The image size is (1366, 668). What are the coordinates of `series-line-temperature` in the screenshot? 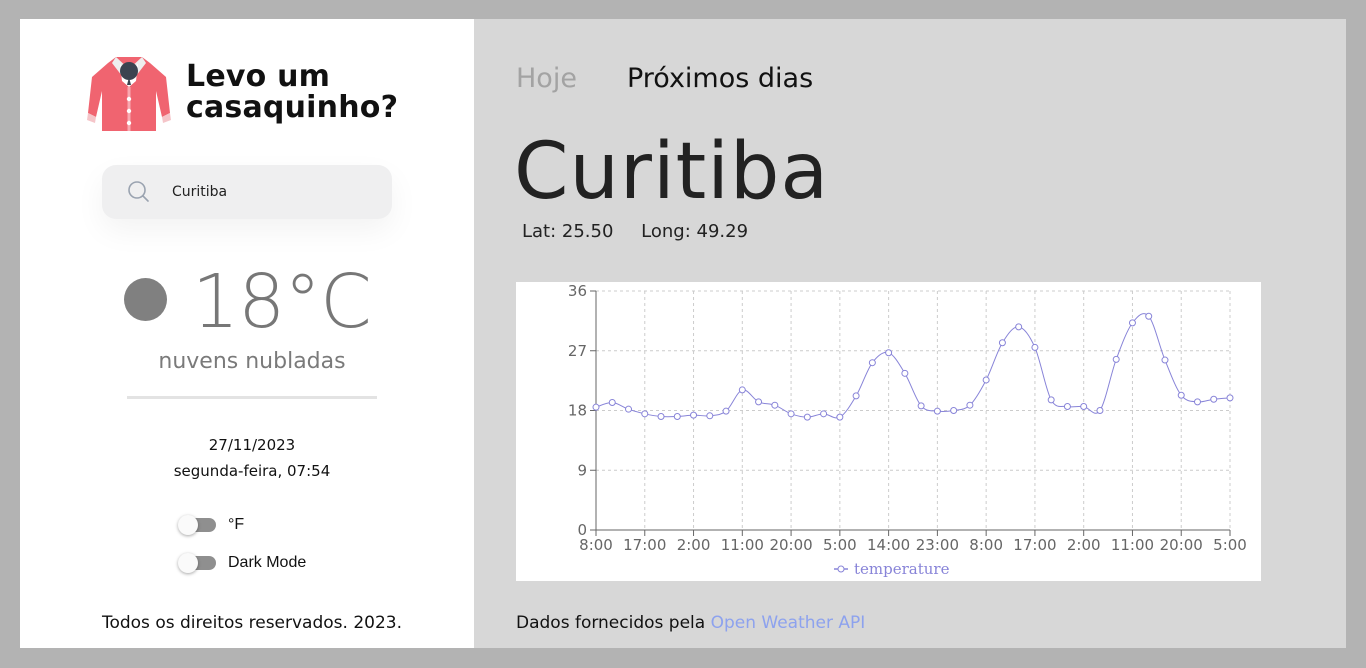 It's located at (913, 366).